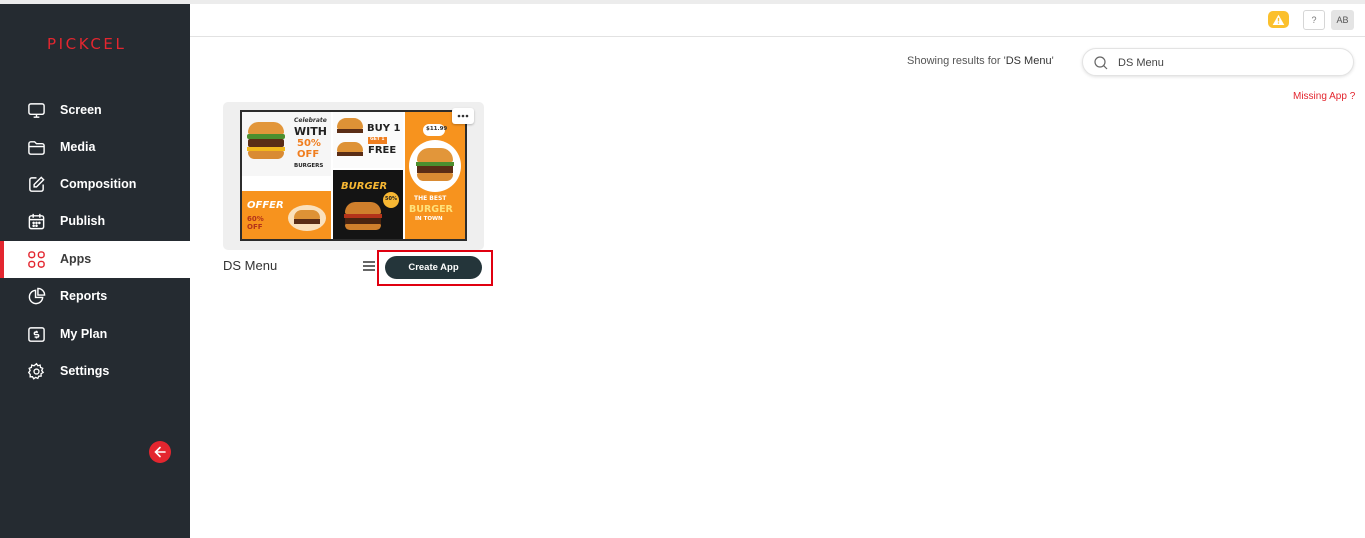 Image resolution: width=1365 pixels, height=538 pixels. I want to click on bell-alert-icon, so click(1278, 19).